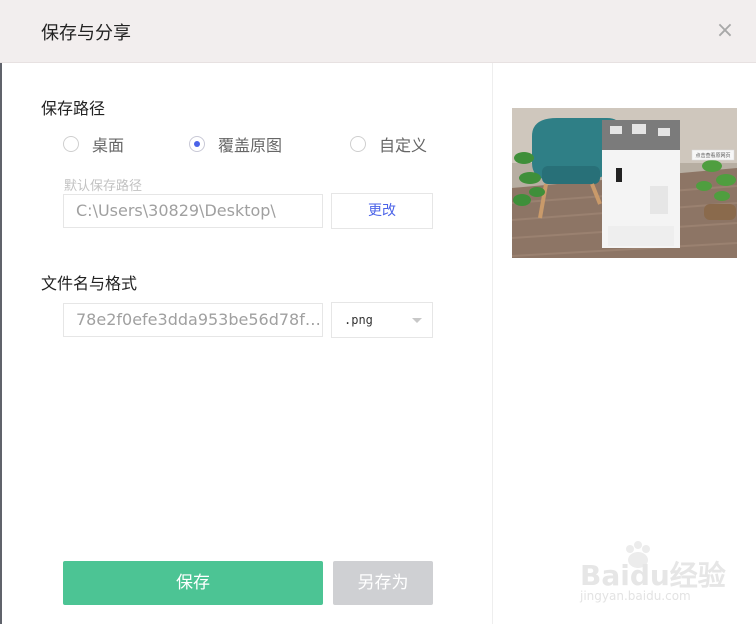 This screenshot has height=624, width=756. I want to click on radio-circle-overwrite, so click(197, 144).